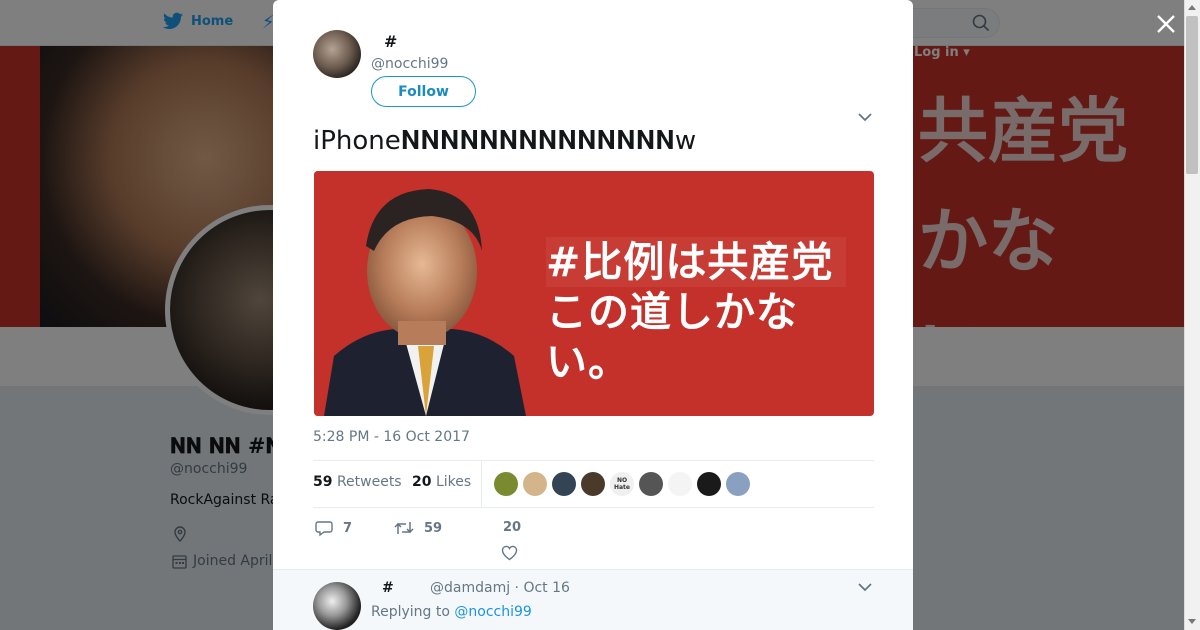  What do you see at coordinates (1192, 621) in the screenshot?
I see `scroll-down-arrow` at bounding box center [1192, 621].